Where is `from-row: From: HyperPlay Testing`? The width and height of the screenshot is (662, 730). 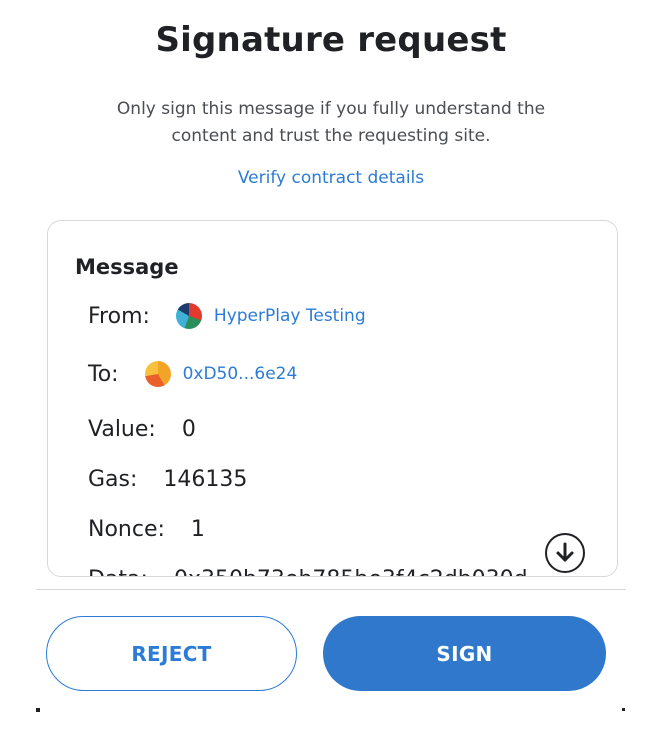 from-row: From: HyperPlay Testing is located at coordinates (227, 316).